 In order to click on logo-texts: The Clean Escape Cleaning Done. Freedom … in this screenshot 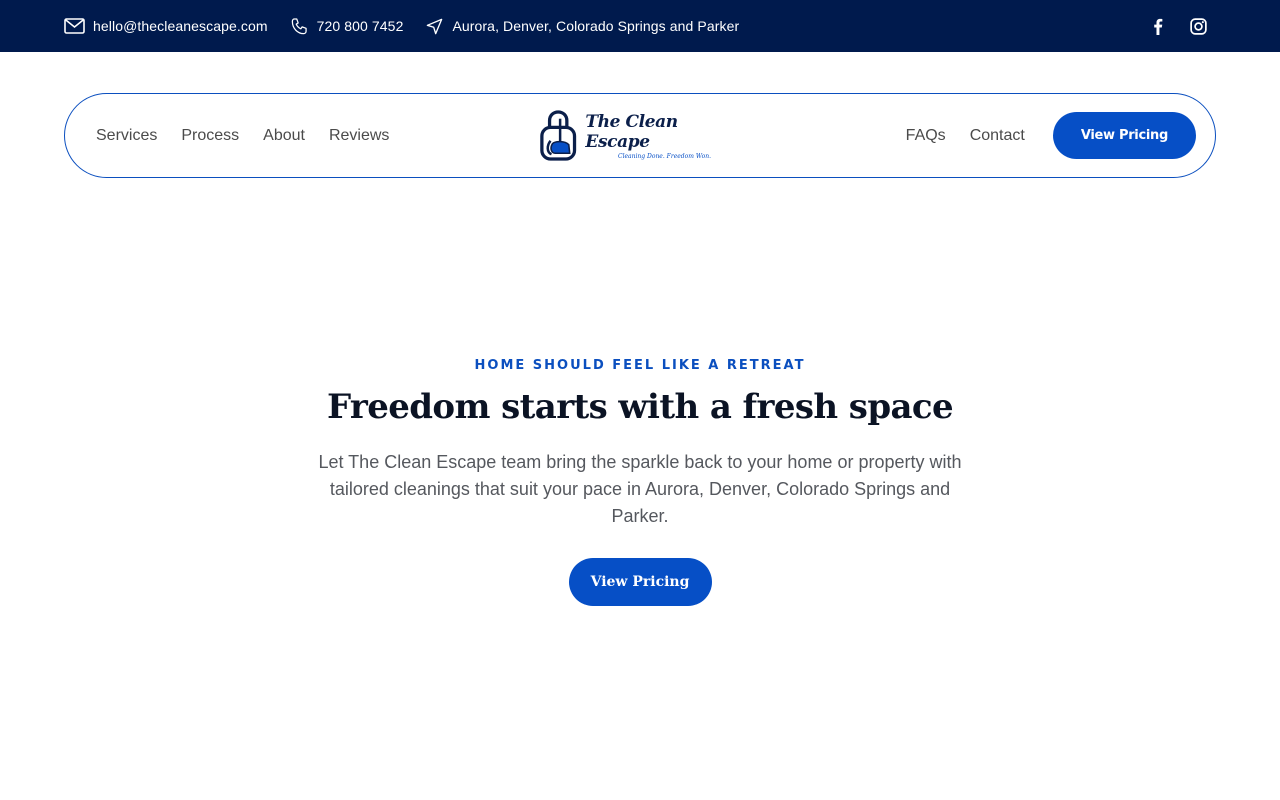, I will do `click(663, 136)`.